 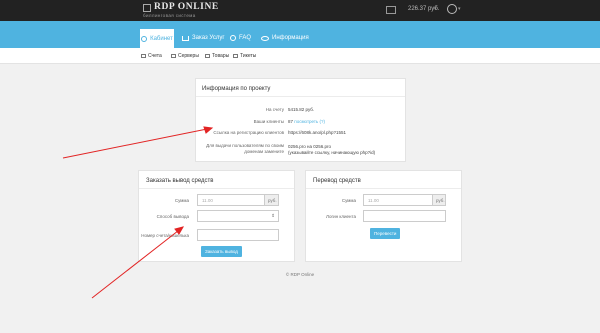 What do you see at coordinates (238, 235) in the screenshot?
I see `withdraw-account-input` at bounding box center [238, 235].